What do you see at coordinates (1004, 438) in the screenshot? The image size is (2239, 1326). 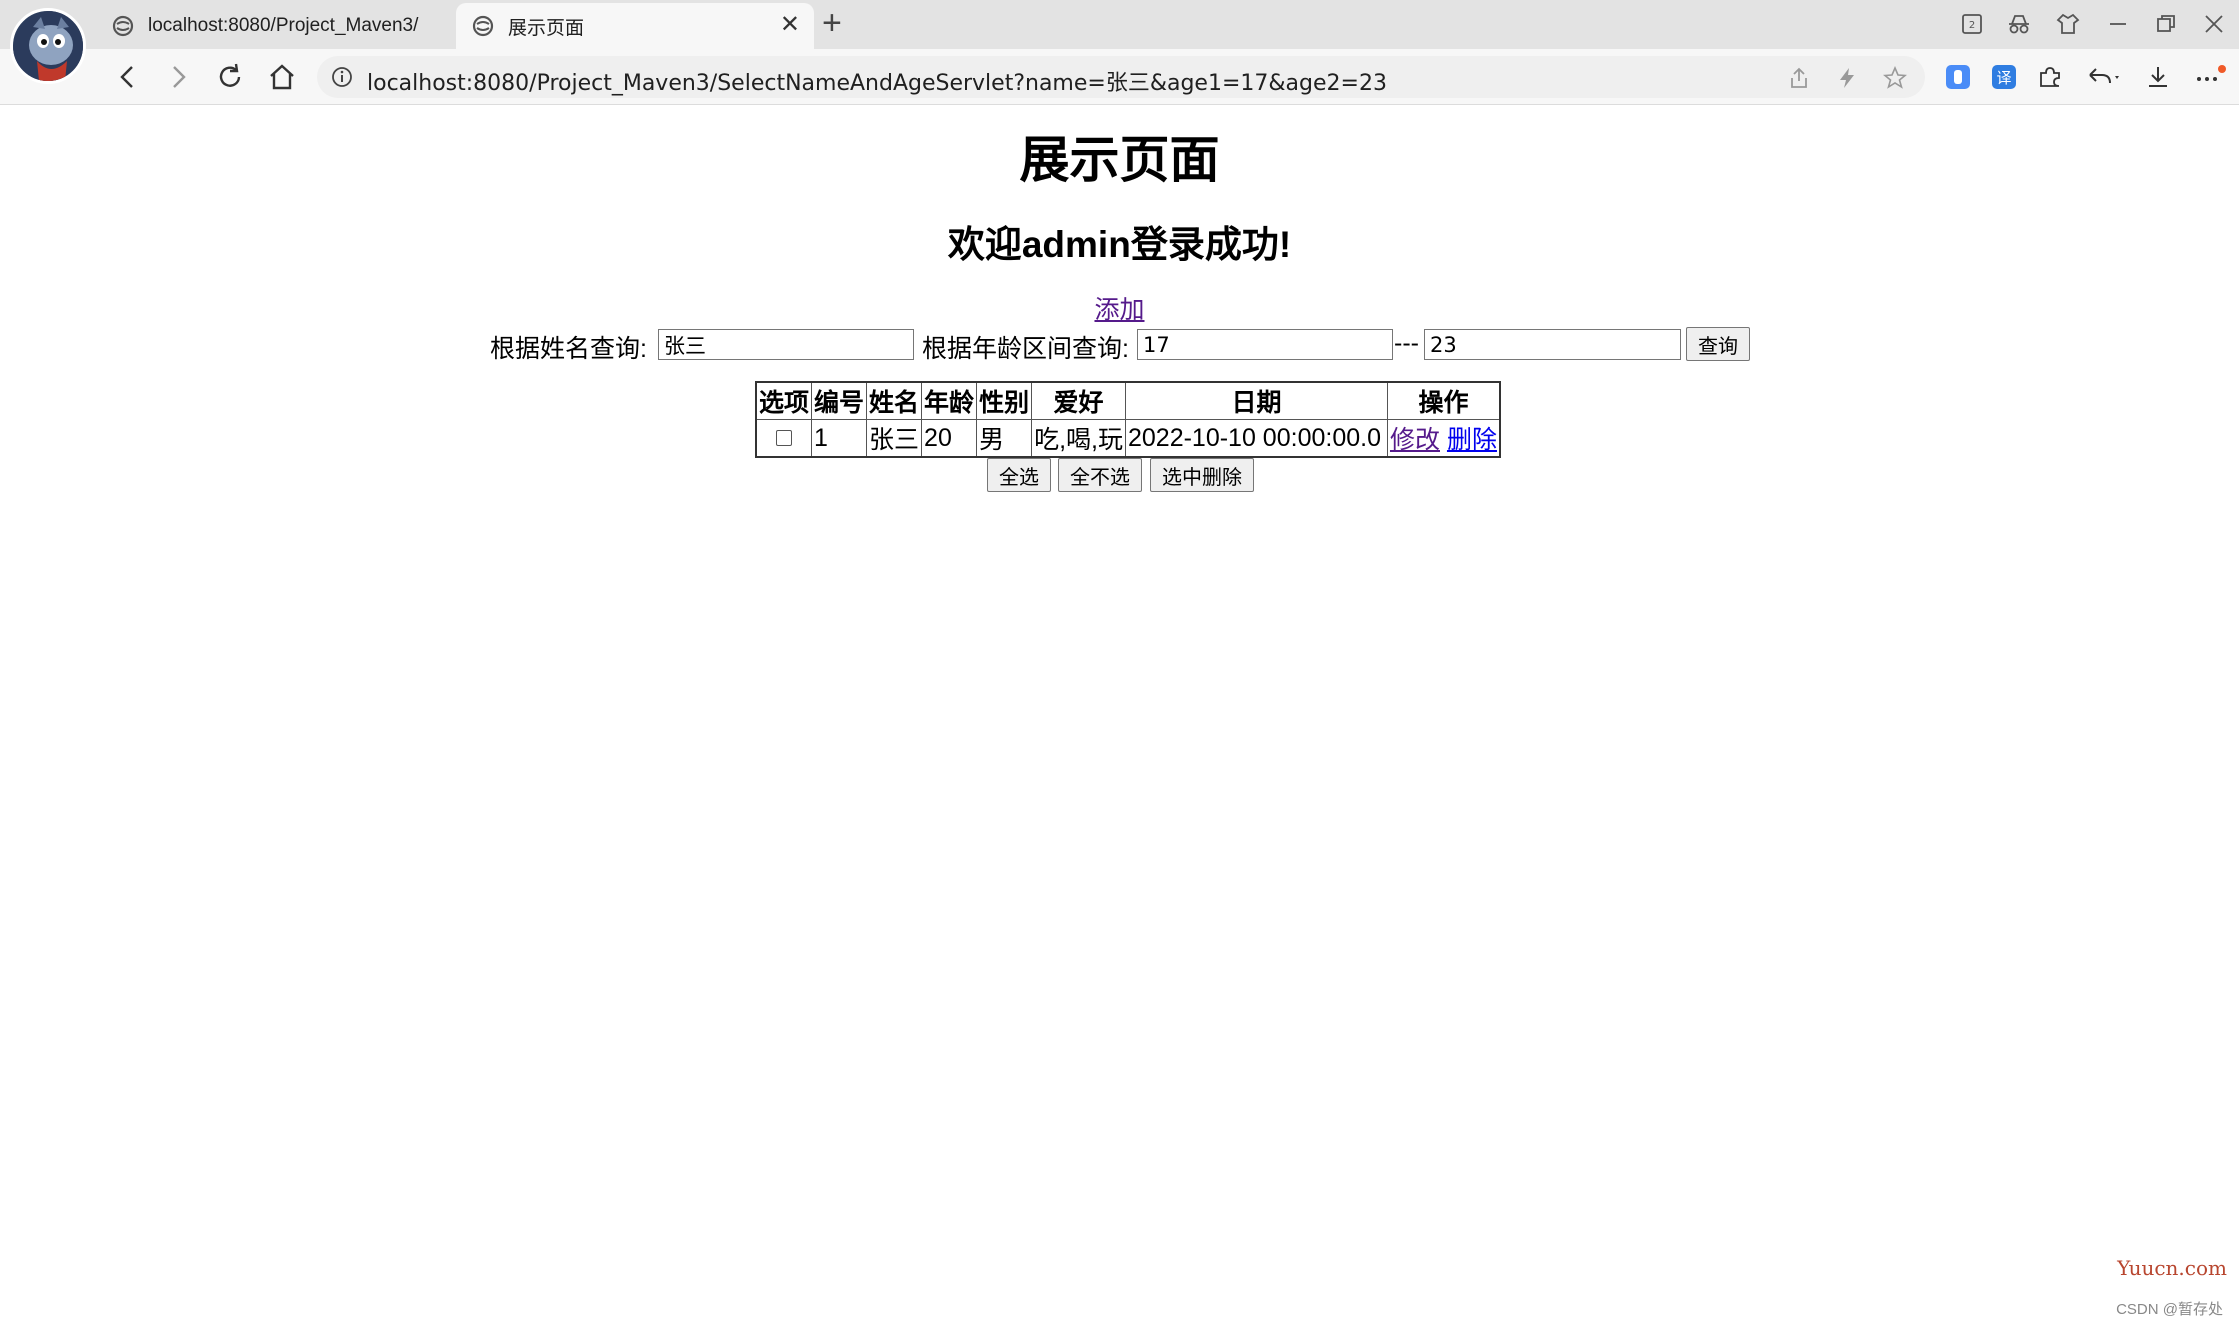 I see `gender-cell: 男` at bounding box center [1004, 438].